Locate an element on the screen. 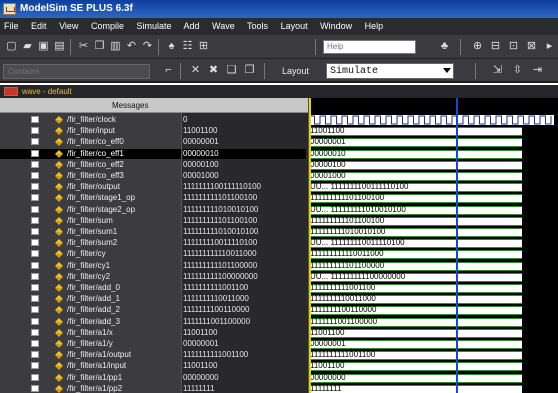 The height and width of the screenshot is (393, 558). menu-wave: Wave is located at coordinates (223, 26).